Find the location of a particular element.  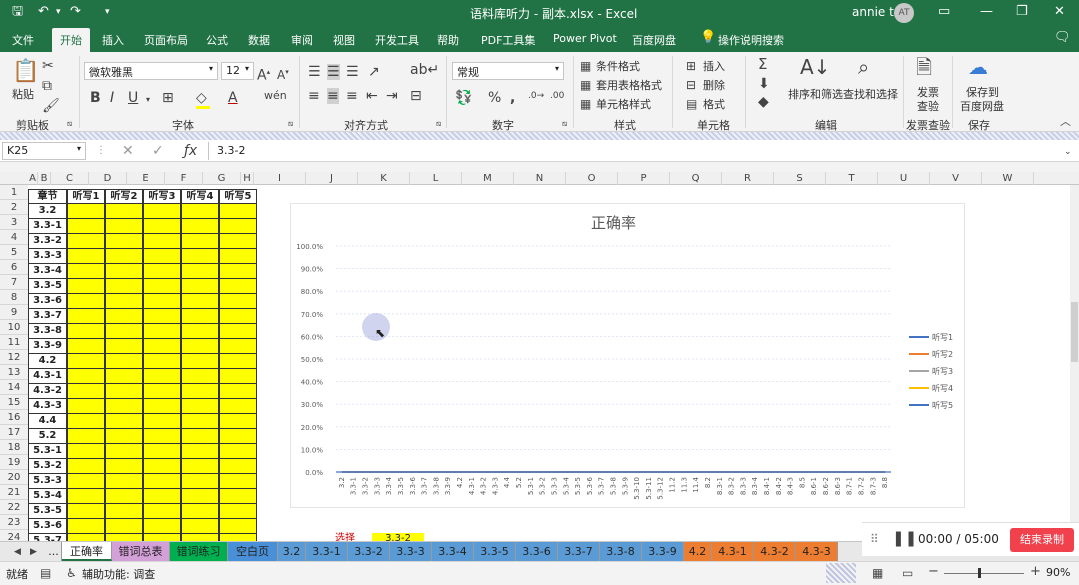

row-header: 22 is located at coordinates (14, 507).